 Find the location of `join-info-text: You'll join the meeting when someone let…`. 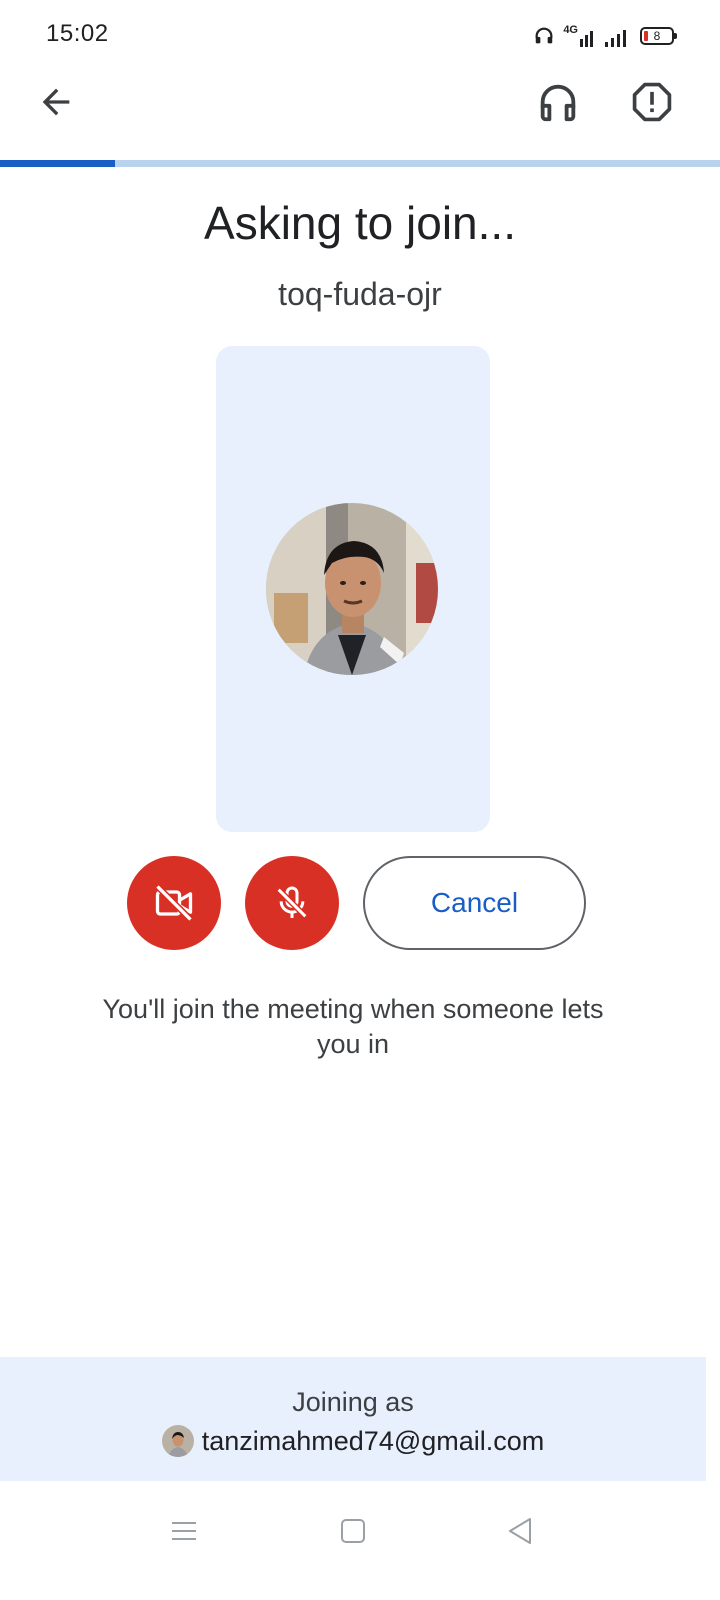

join-info-text: You'll join the meeting when someone let… is located at coordinates (353, 1026).